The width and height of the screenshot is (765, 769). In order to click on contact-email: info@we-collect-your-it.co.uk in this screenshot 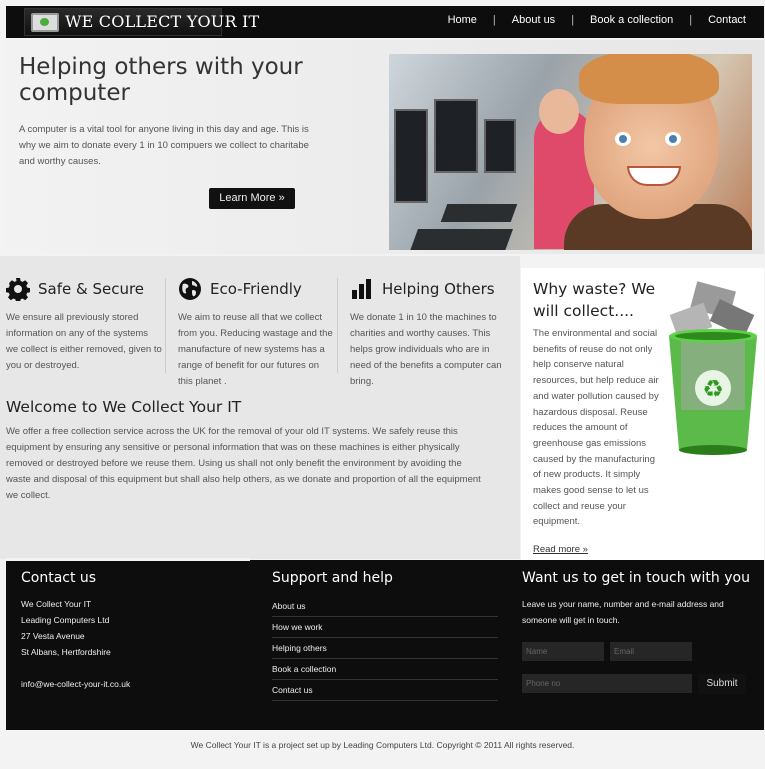, I will do `click(75, 684)`.